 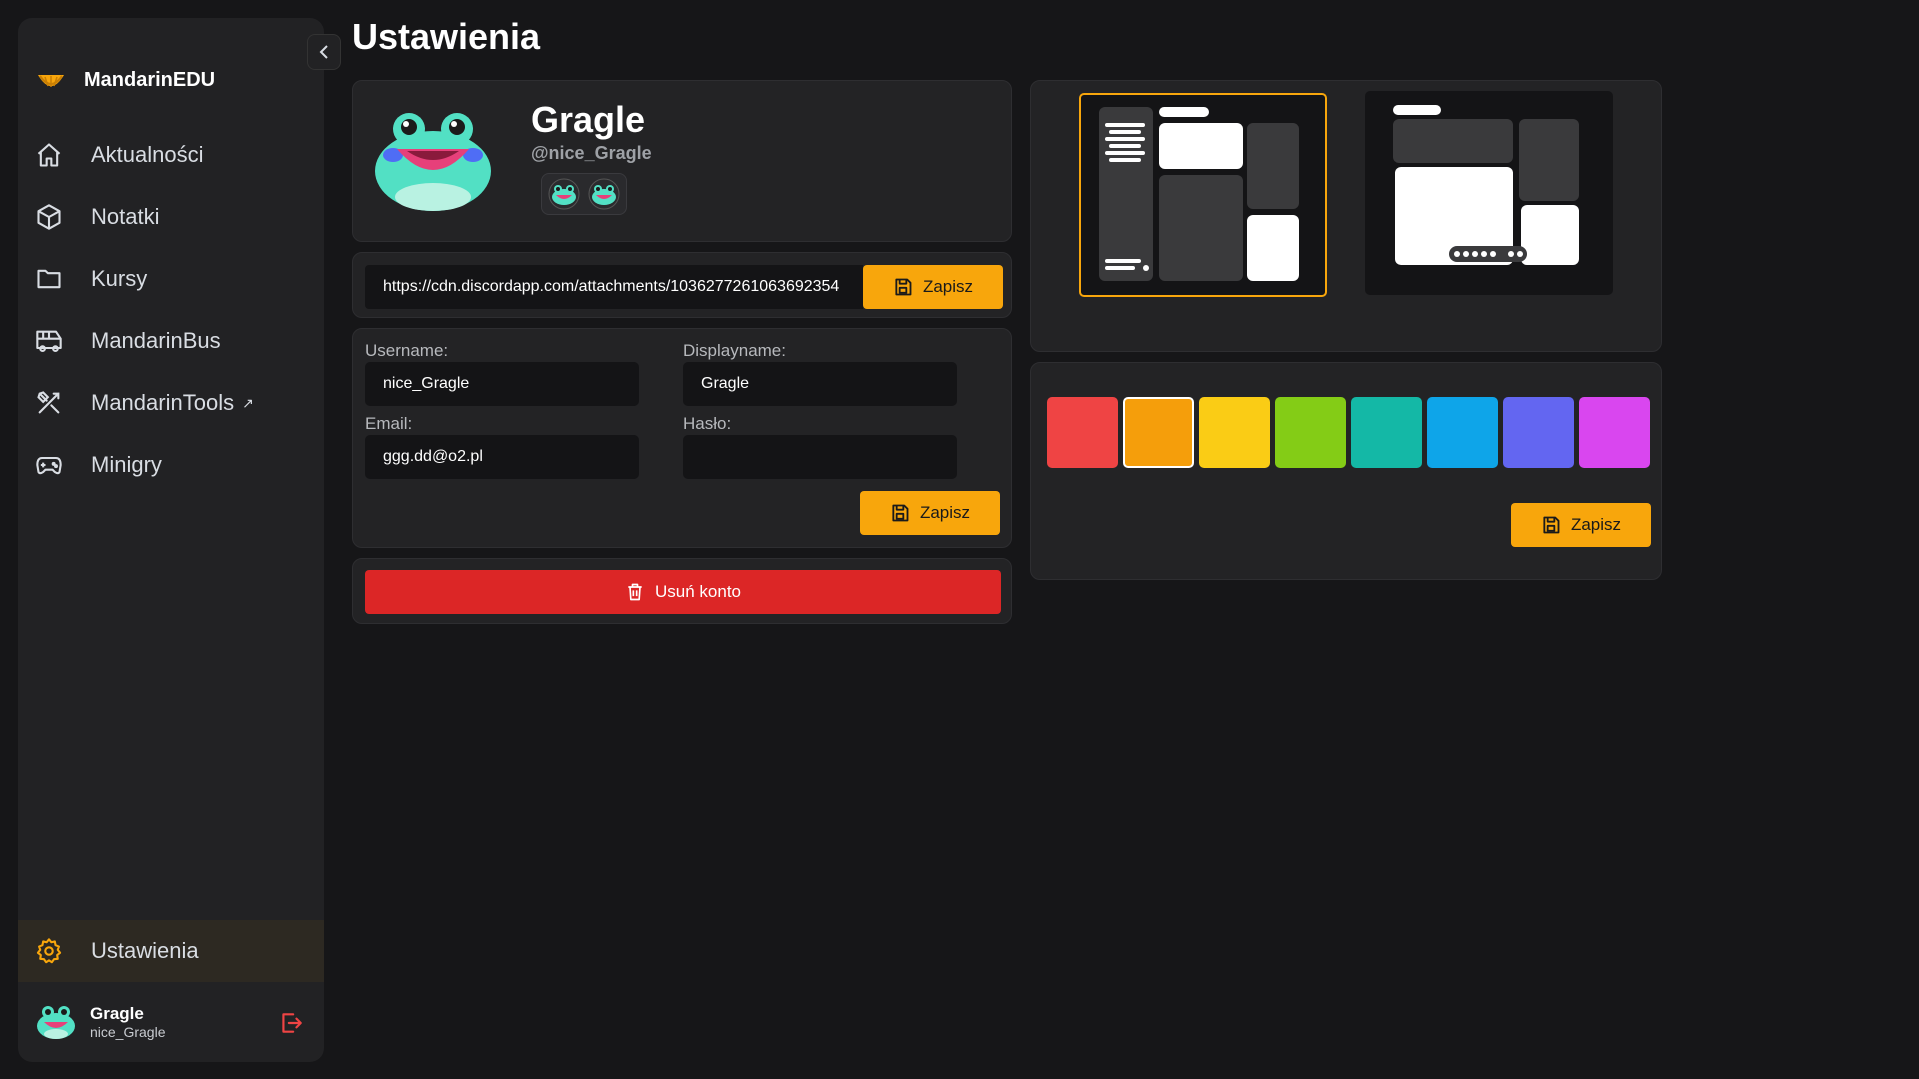 I want to click on sidebar-item-kursy: Kursy, so click(x=171, y=279).